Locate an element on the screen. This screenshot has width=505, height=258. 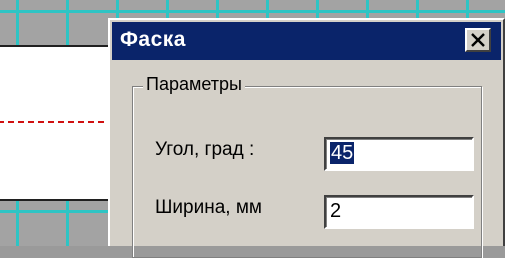
center-axis-line is located at coordinates (57, 122).